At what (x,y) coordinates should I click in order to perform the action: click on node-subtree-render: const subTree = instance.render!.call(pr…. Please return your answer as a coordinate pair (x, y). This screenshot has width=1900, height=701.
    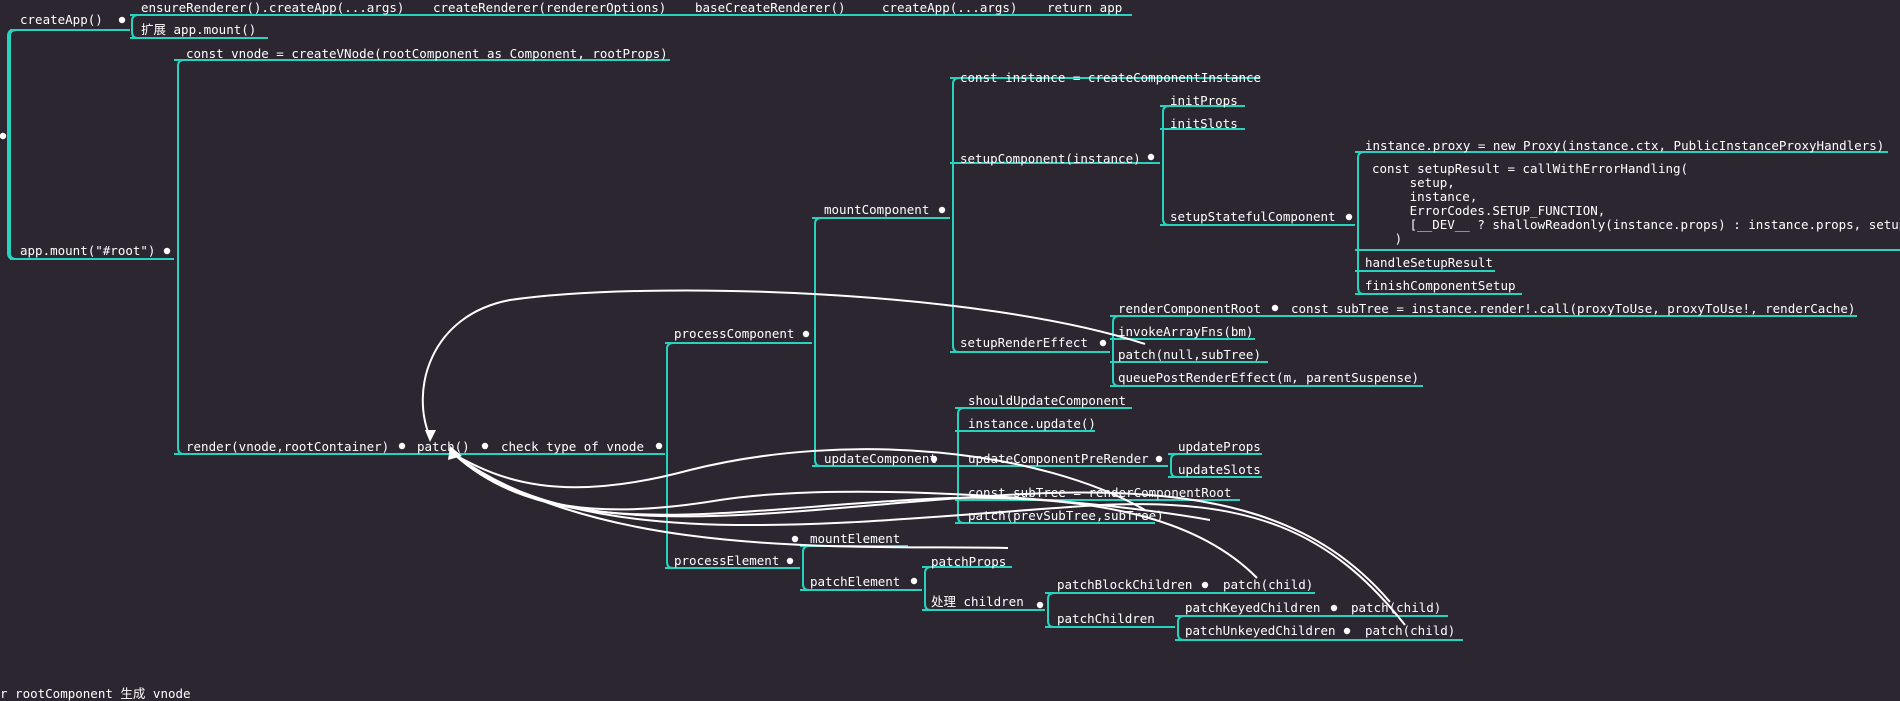
    Looking at the image, I should click on (1573, 309).